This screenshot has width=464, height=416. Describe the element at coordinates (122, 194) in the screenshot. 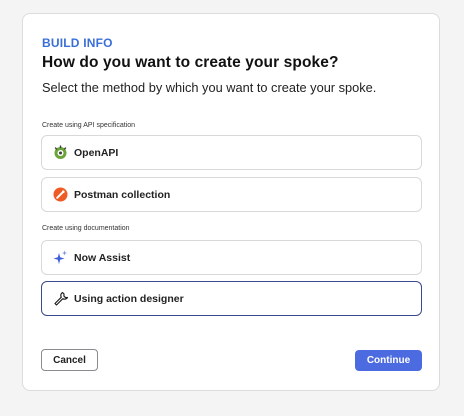

I see `option-label: Postman collection` at that location.